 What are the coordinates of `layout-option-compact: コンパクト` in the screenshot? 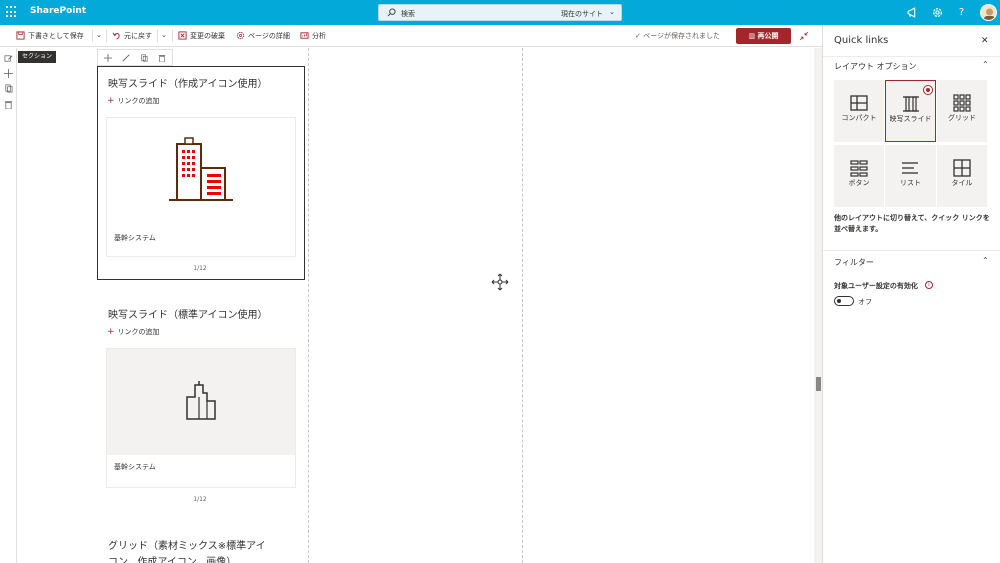 It's located at (859, 111).